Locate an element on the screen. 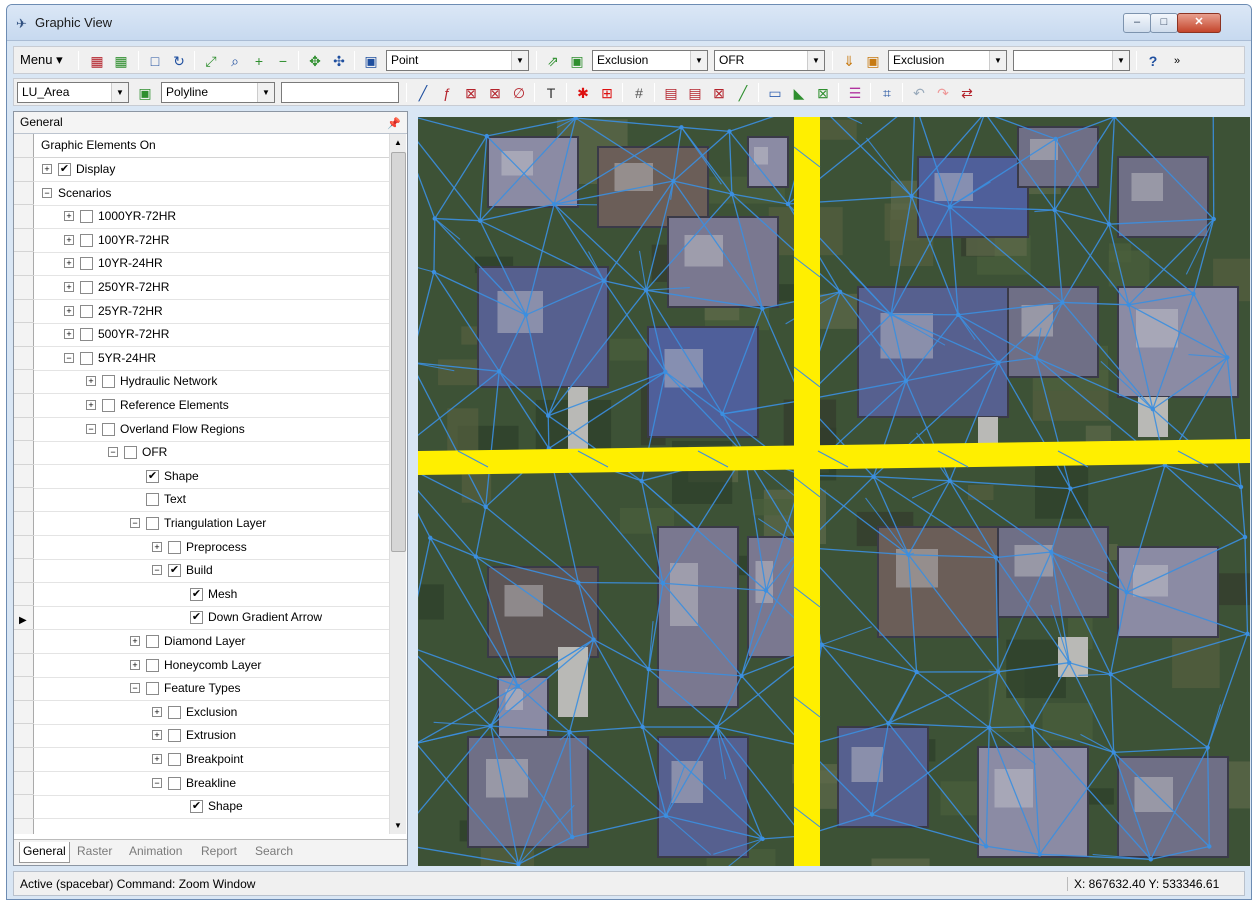 This screenshot has width=1259, height=906. draw-line-icon: ╱ is located at coordinates (423, 92).